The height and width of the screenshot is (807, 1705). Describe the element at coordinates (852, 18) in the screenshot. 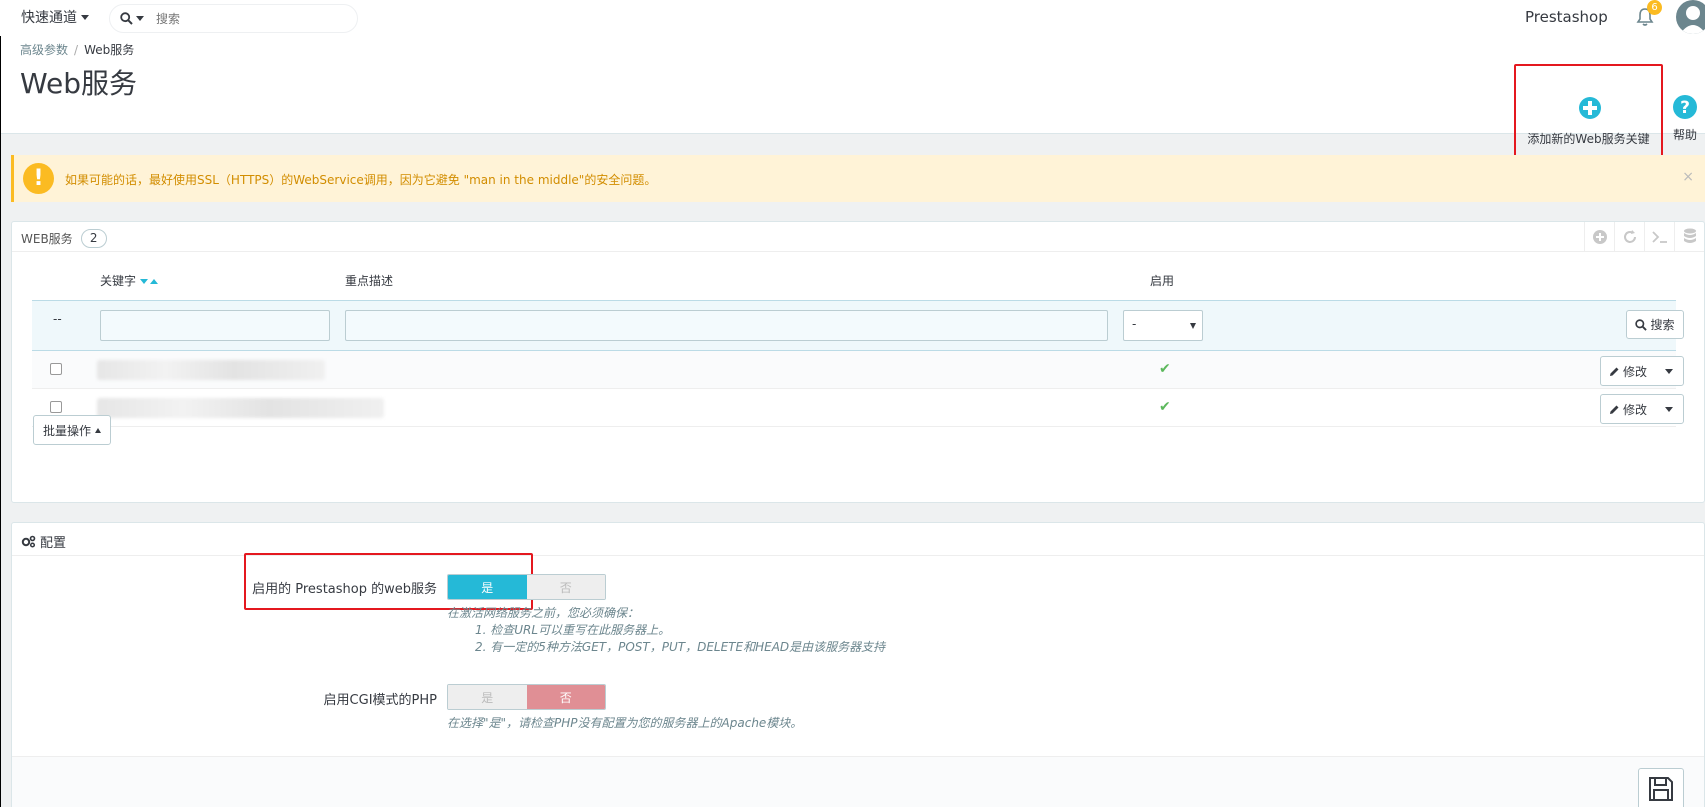

I see `top-navbar: 快速通道 Prestashop 6` at that location.